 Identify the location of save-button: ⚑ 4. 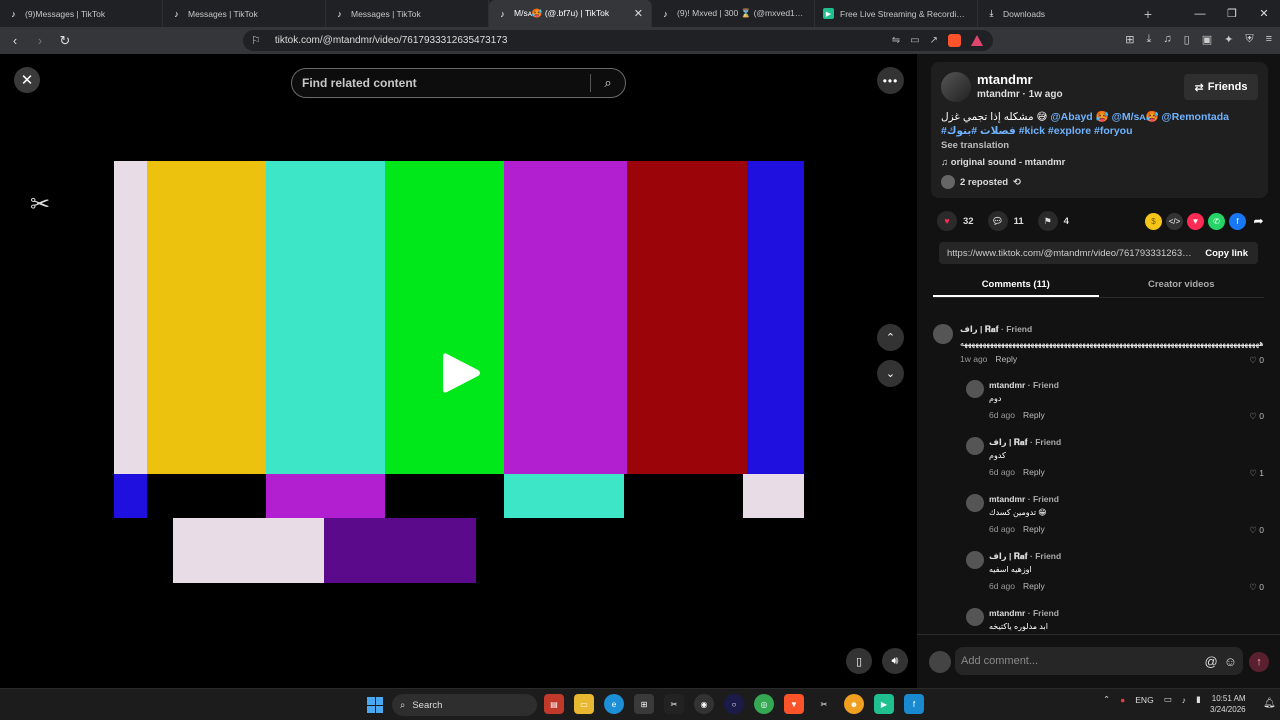
(1053, 221).